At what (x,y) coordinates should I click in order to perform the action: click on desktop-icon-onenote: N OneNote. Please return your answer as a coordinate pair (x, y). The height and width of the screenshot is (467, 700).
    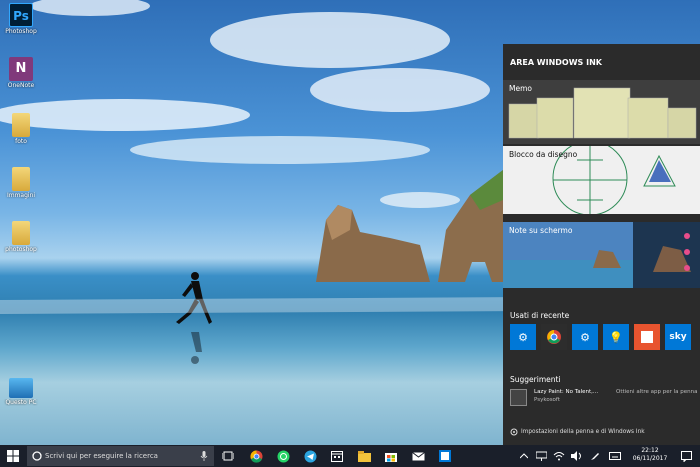
    Looking at the image, I should click on (21, 73).